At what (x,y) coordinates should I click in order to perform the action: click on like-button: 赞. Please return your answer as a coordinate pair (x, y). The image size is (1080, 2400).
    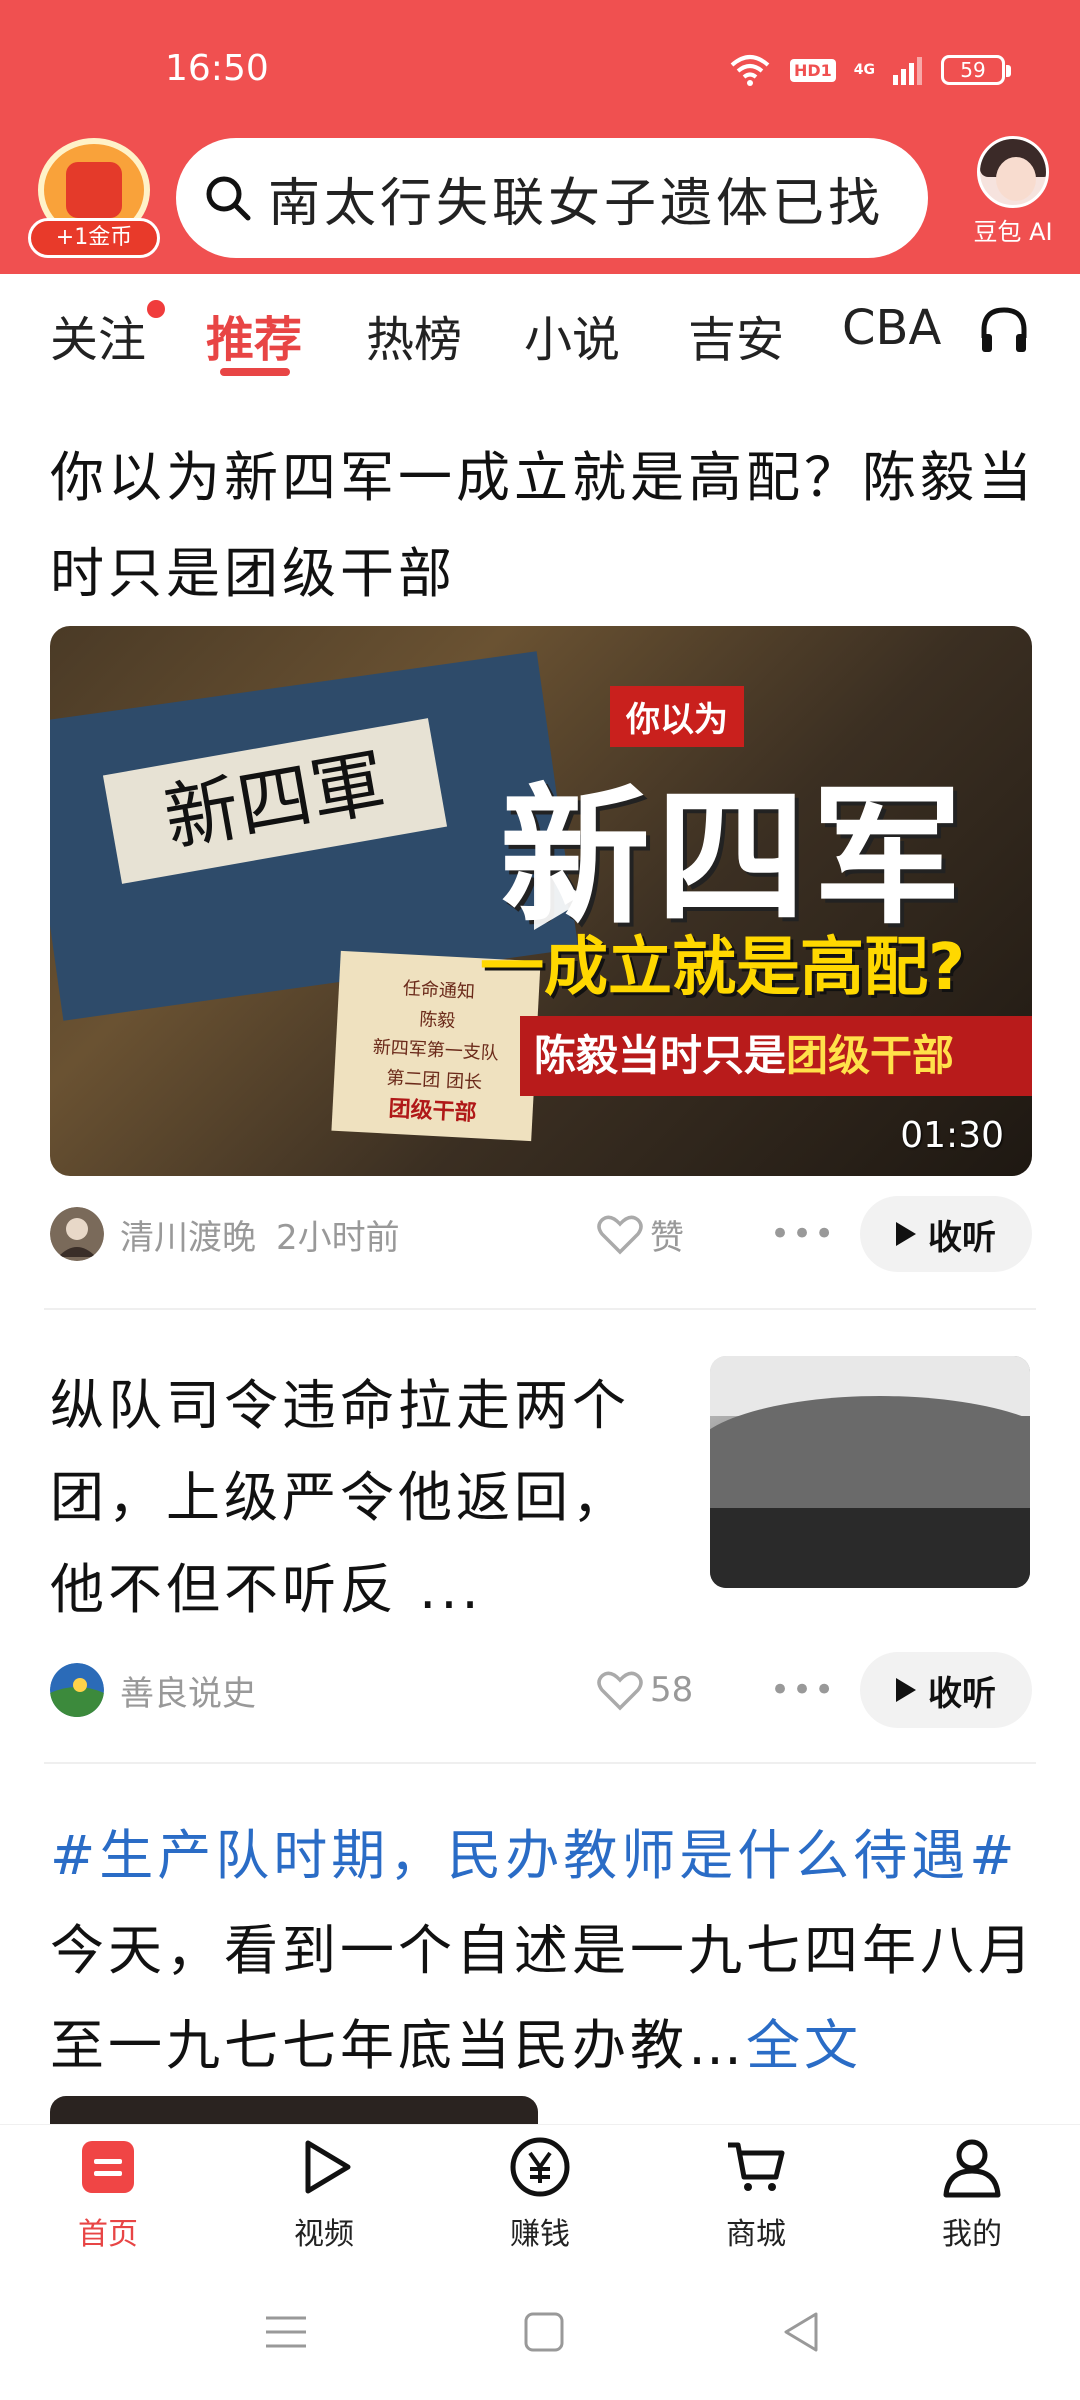
    Looking at the image, I should click on (640, 1234).